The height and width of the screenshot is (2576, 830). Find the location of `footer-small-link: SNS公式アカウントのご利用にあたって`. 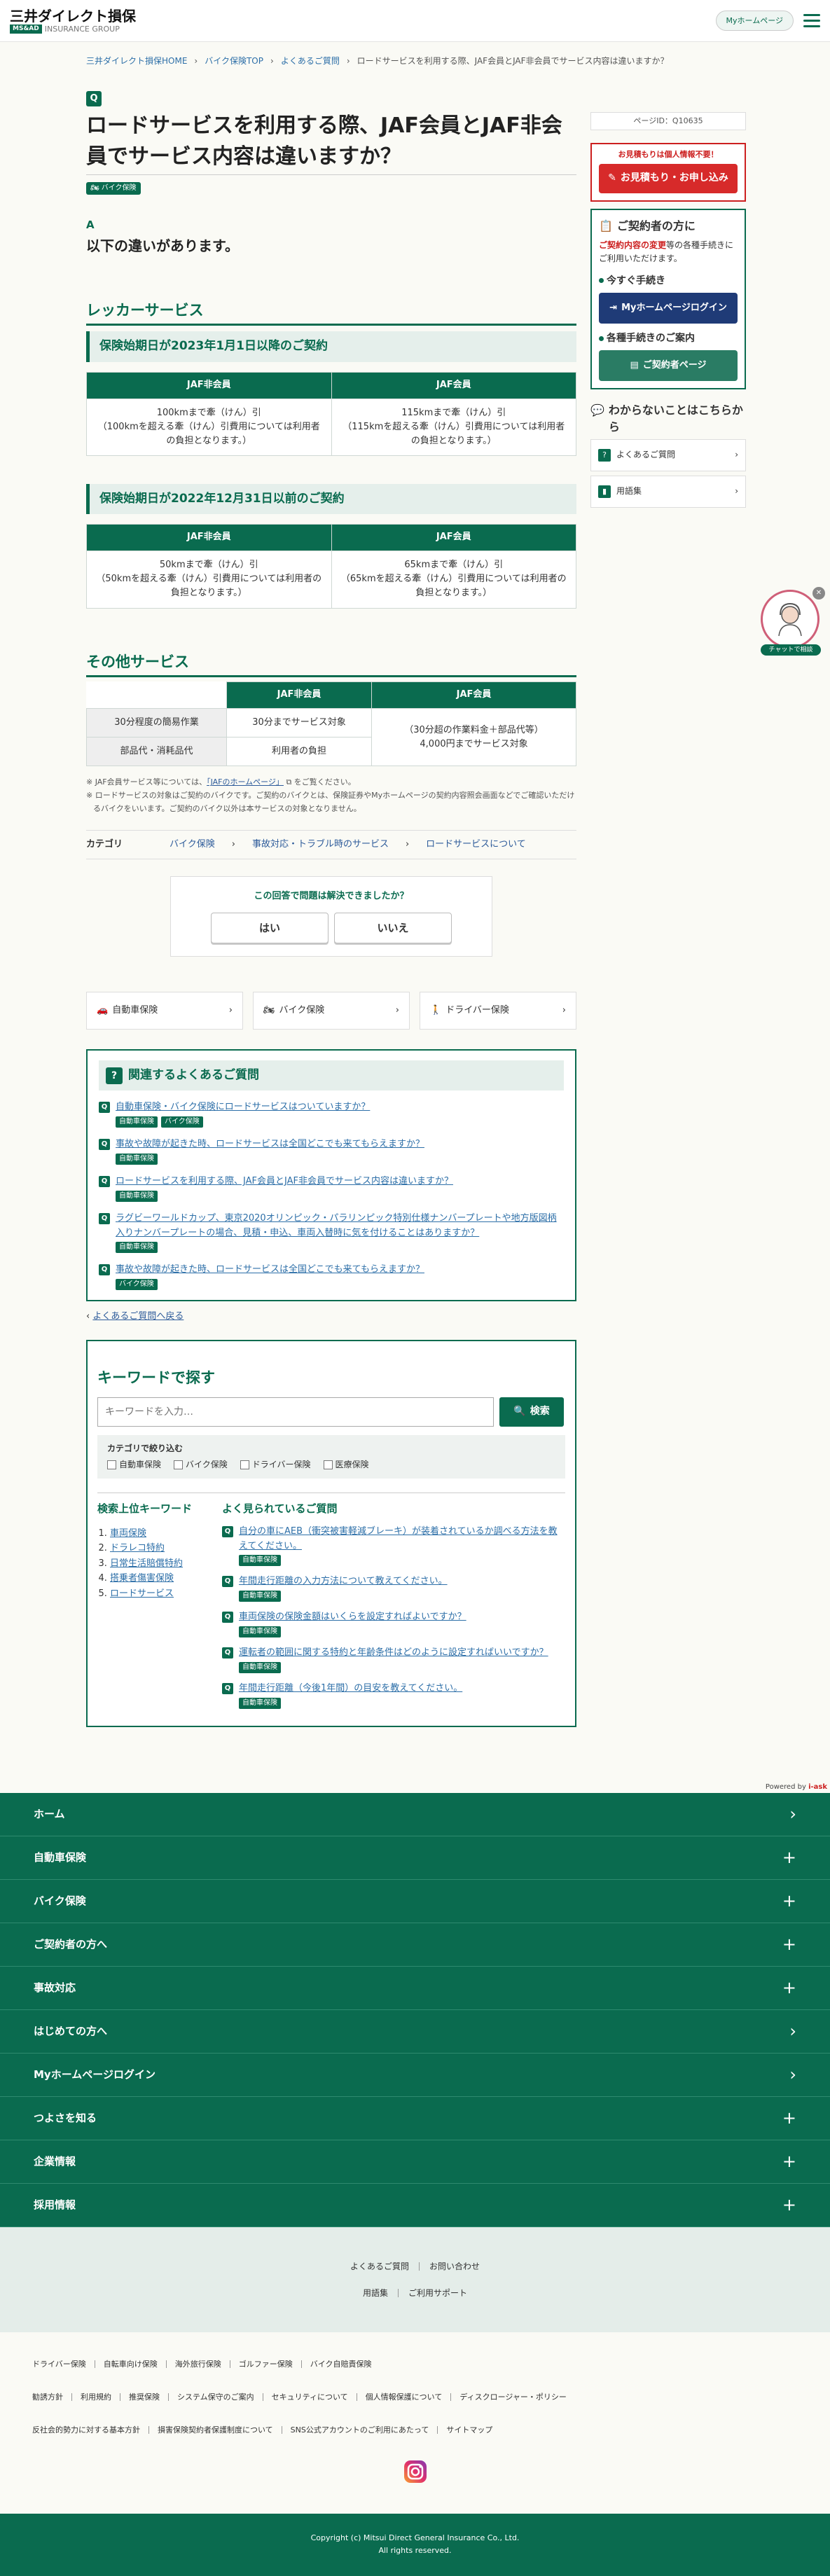

footer-small-link: SNS公式アカウントのご利用にあたって is located at coordinates (359, 2429).